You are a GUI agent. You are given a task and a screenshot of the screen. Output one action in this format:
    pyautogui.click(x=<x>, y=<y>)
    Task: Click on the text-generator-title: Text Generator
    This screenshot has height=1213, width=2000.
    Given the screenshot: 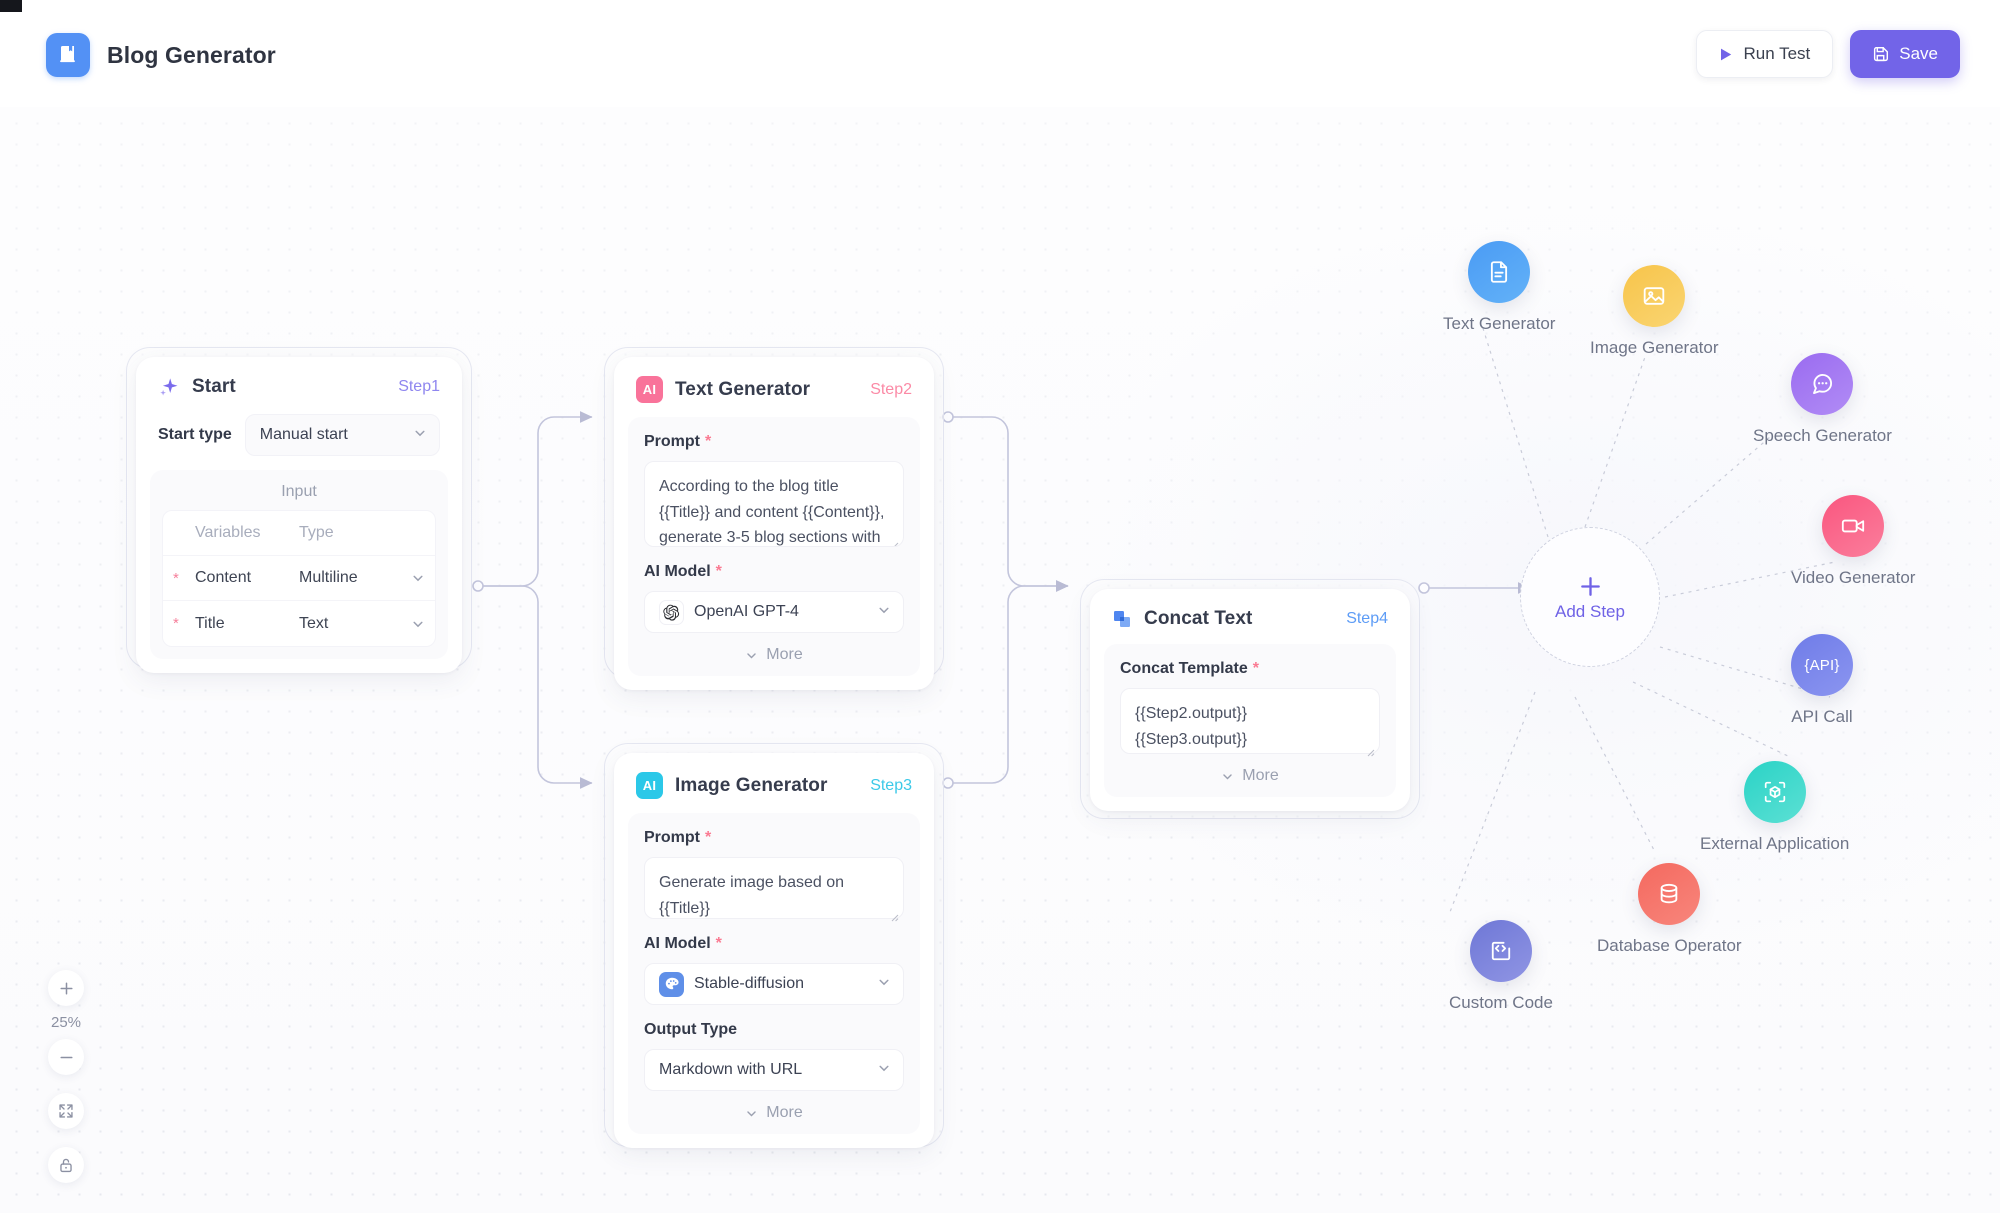 What is the action you would take?
    pyautogui.click(x=743, y=389)
    